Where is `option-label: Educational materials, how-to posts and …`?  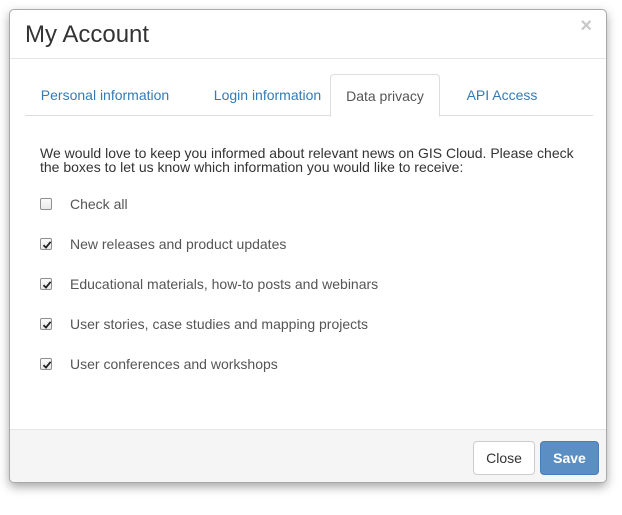
option-label: Educational materials, how-to posts and … is located at coordinates (224, 284).